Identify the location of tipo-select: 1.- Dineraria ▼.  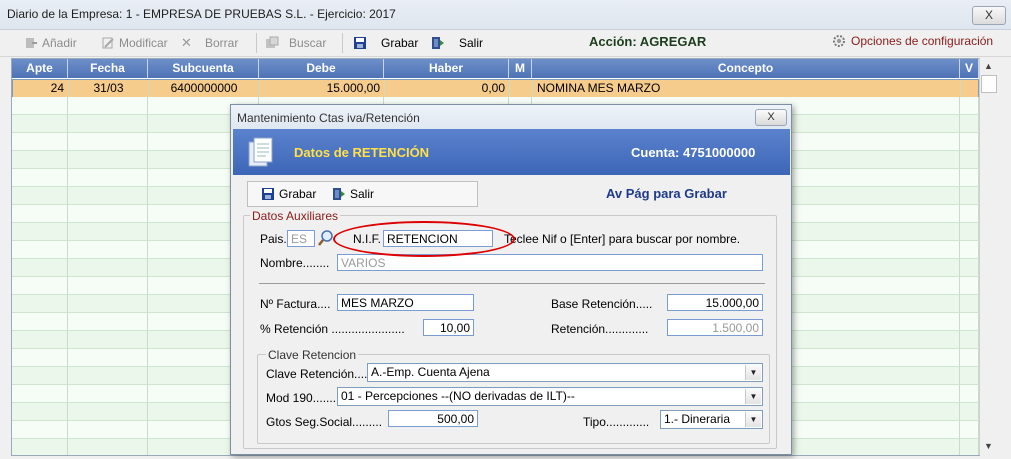
(711, 419).